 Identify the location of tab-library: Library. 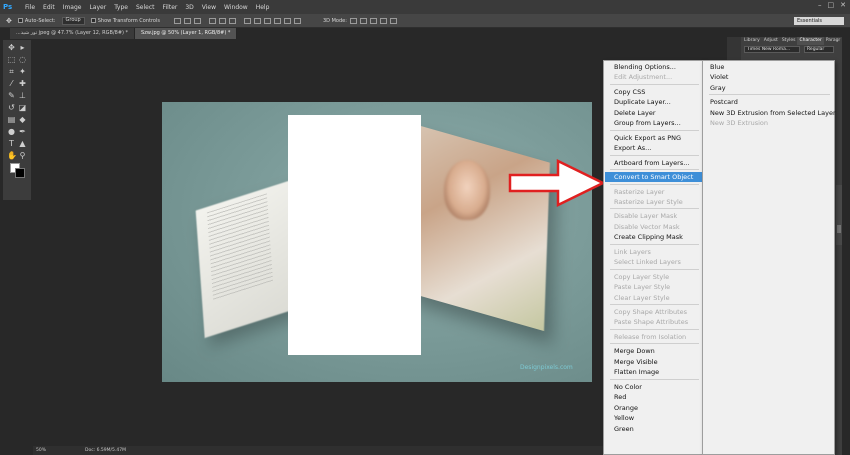
(752, 41).